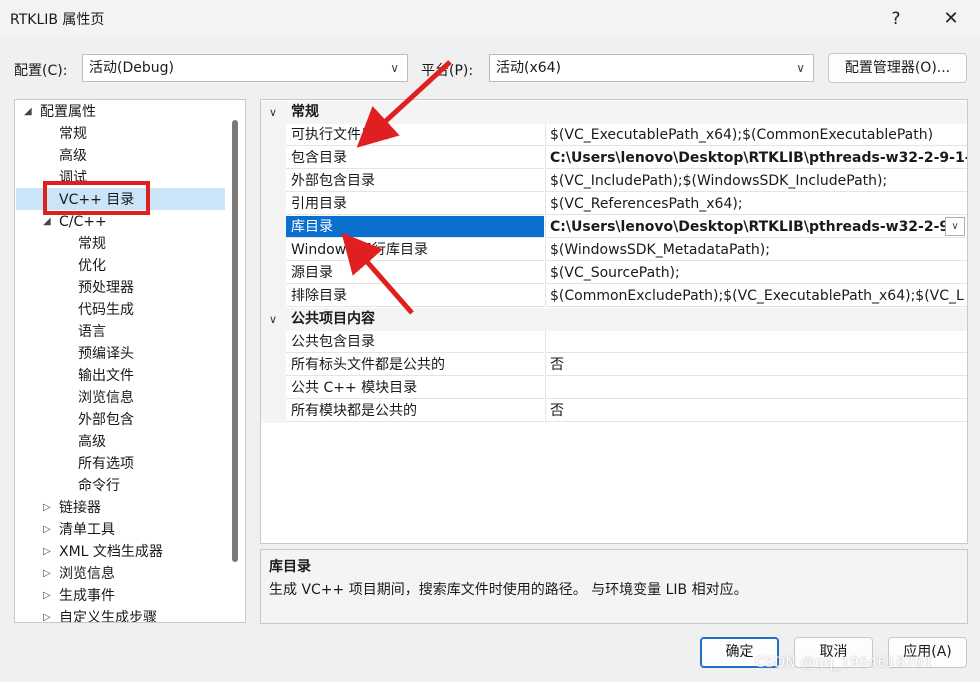  I want to click on arrow-to-lib-dir, so click(377, 273).